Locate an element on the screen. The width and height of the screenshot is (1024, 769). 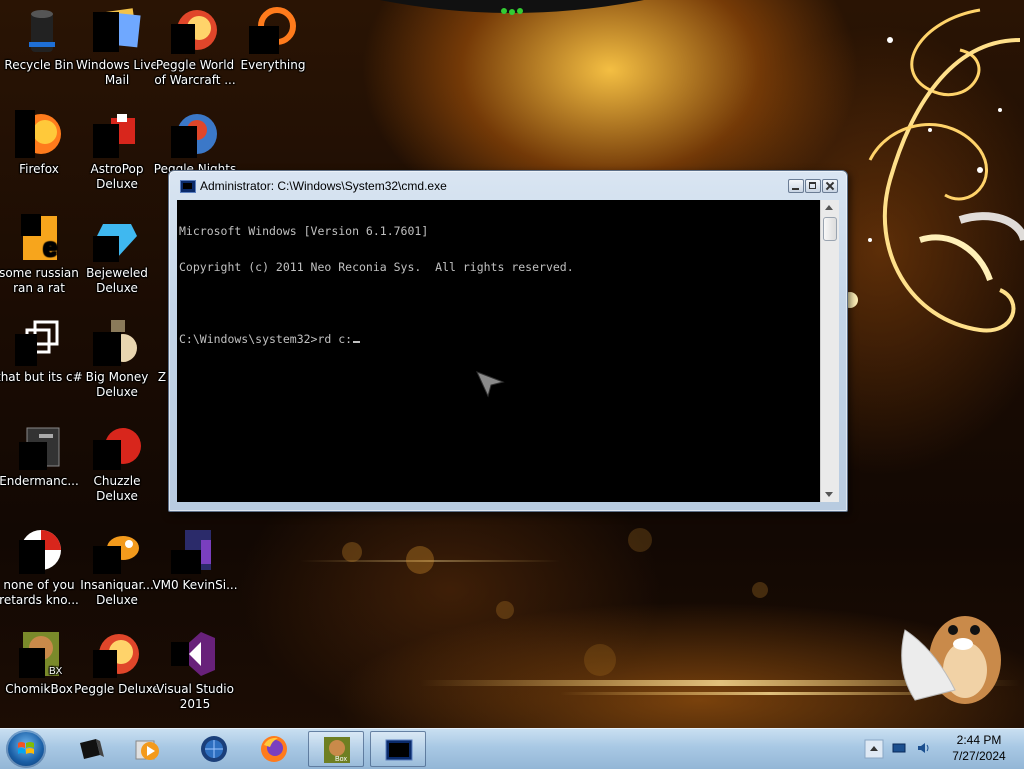
text-cursor is located at coordinates (357, 342).